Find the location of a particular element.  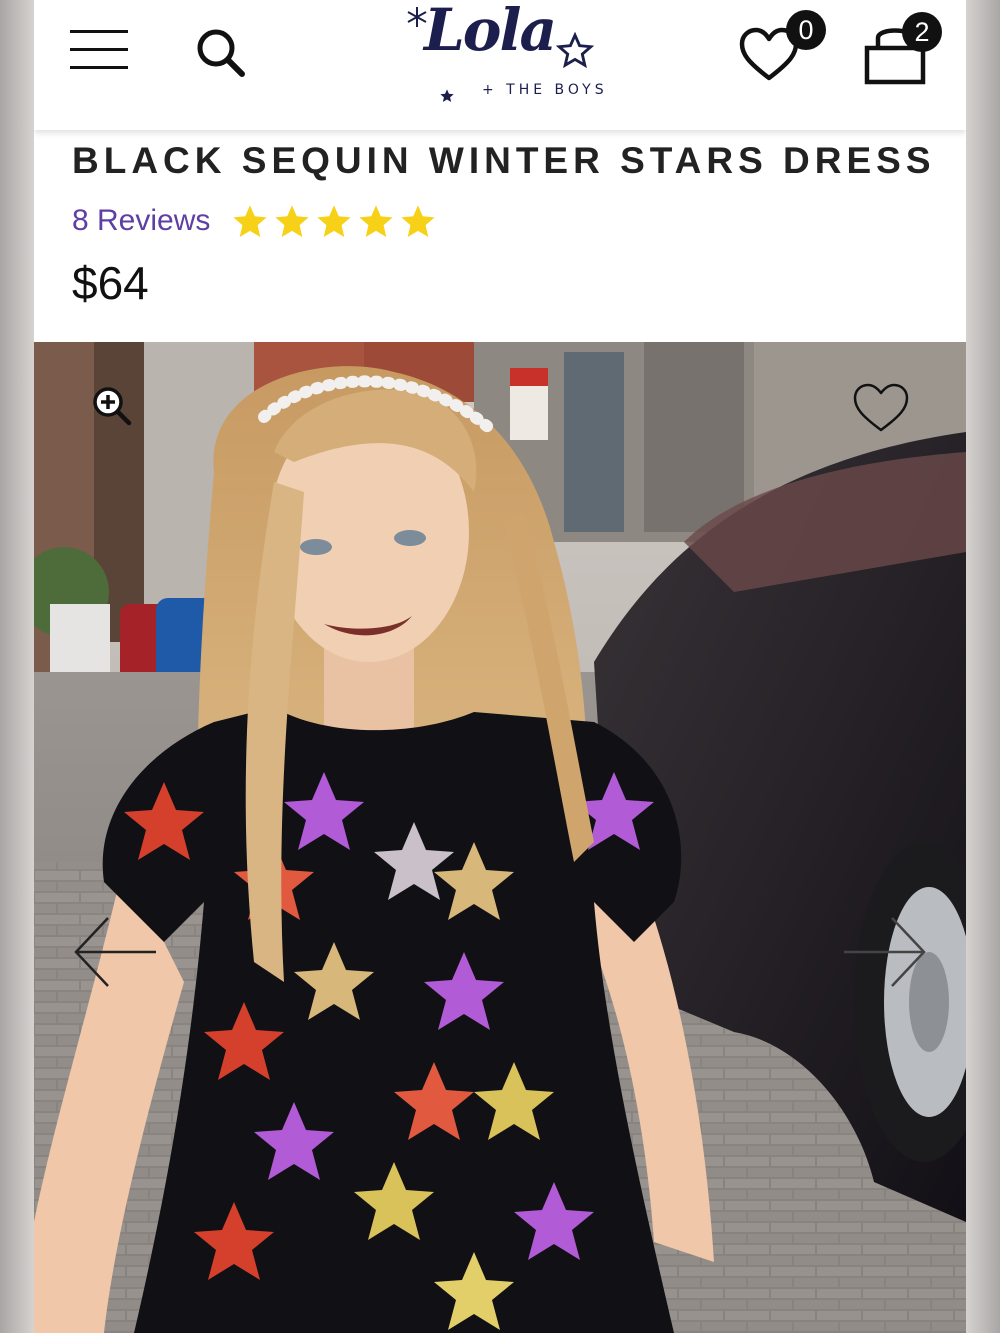

logo-text: Lola is located at coordinates (490, 32).